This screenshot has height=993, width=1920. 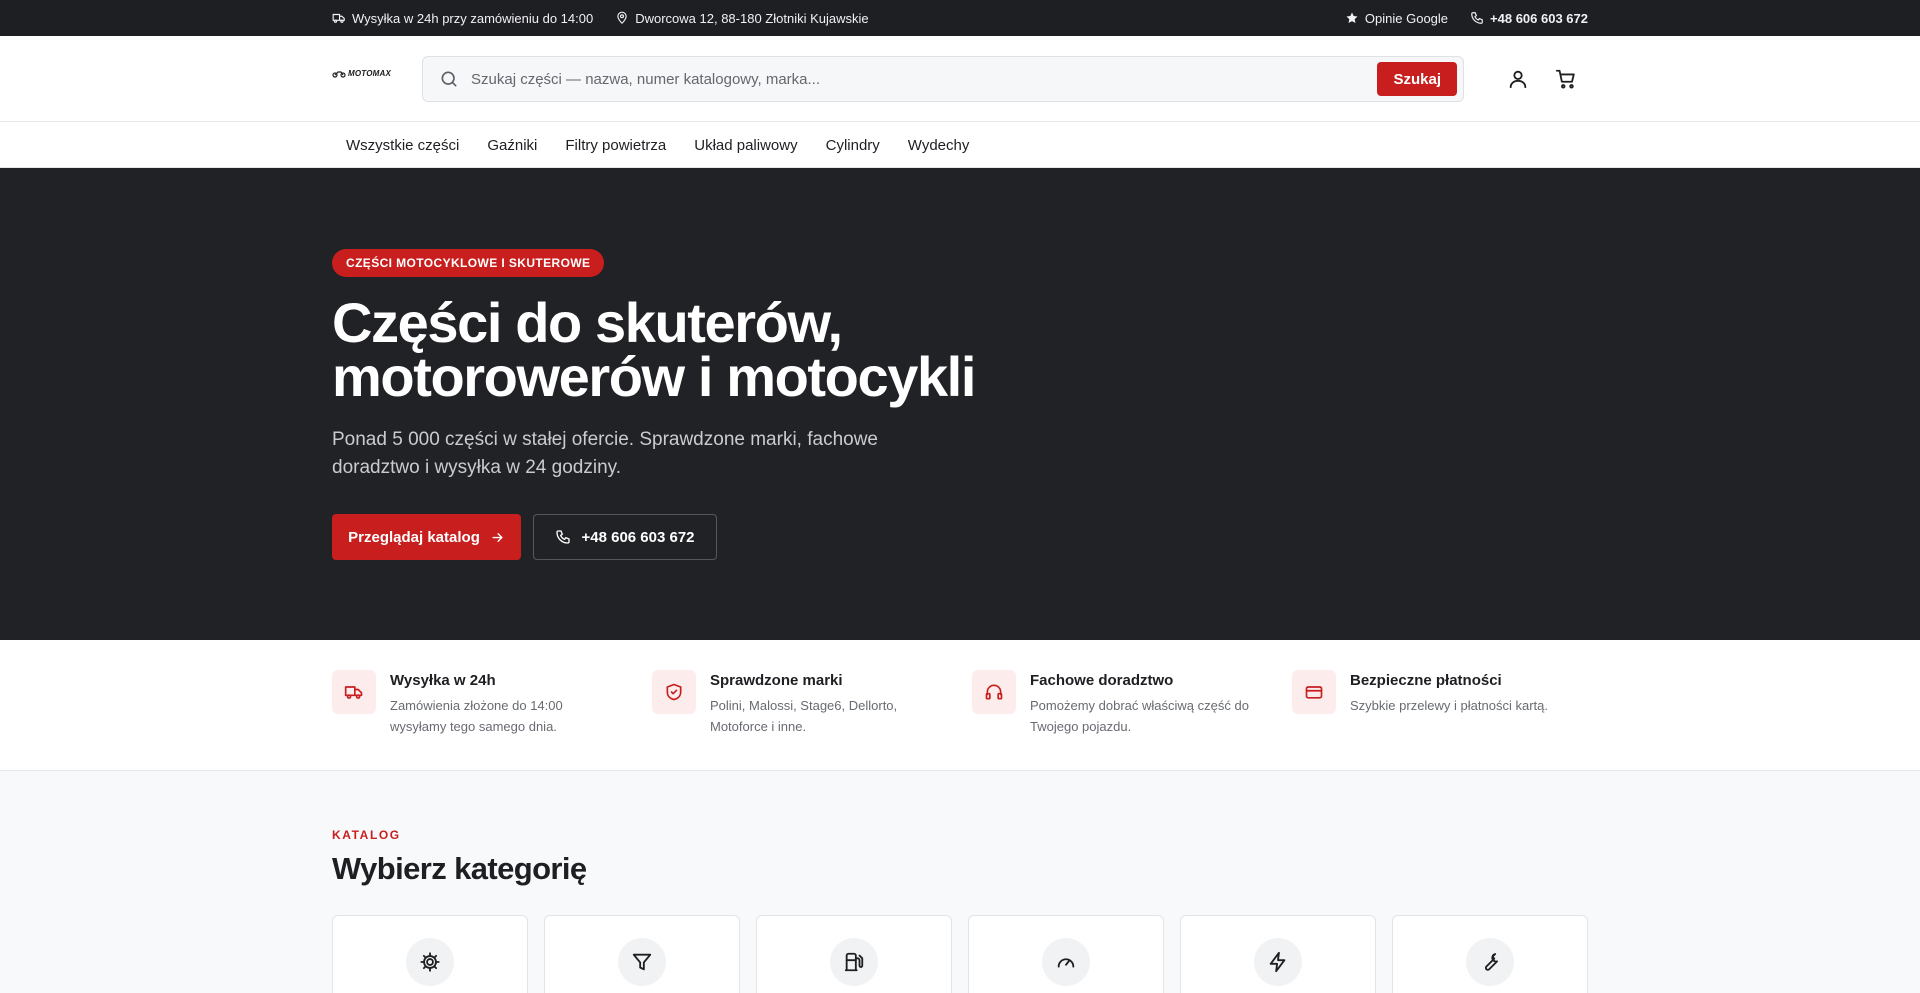 I want to click on call-phone-button: +48 606 603 672, so click(x=625, y=537).